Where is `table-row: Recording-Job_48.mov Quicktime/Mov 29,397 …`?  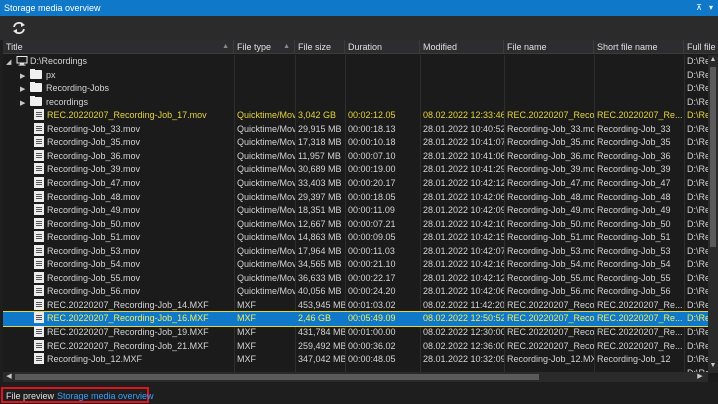
table-row: Recording-Job_48.mov Quicktime/Mov 29,397 … is located at coordinates (355, 197).